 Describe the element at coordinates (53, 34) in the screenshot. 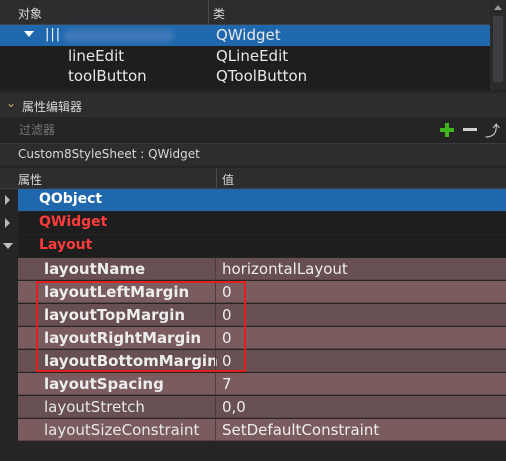

I see `layout-icon: |||` at that location.